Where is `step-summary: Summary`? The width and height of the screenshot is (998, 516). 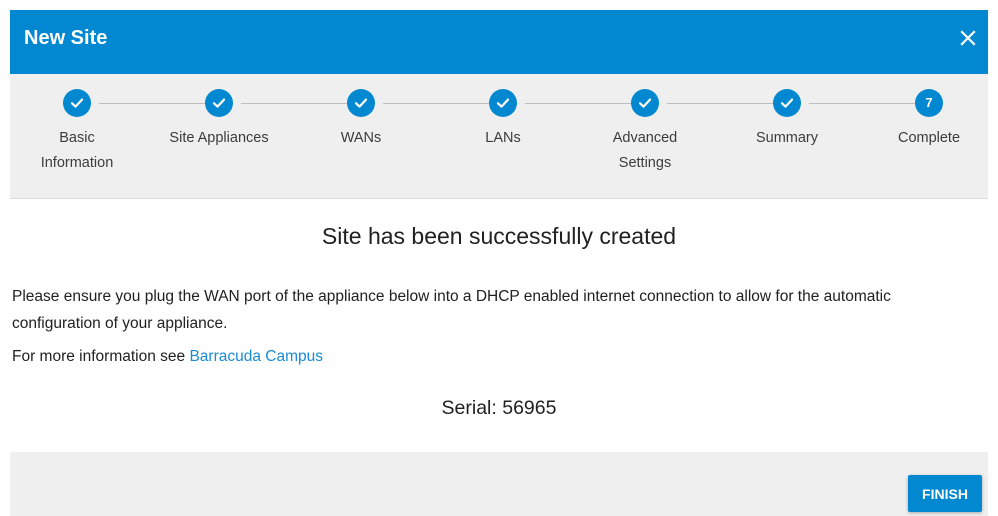
step-summary: Summary is located at coordinates (787, 136).